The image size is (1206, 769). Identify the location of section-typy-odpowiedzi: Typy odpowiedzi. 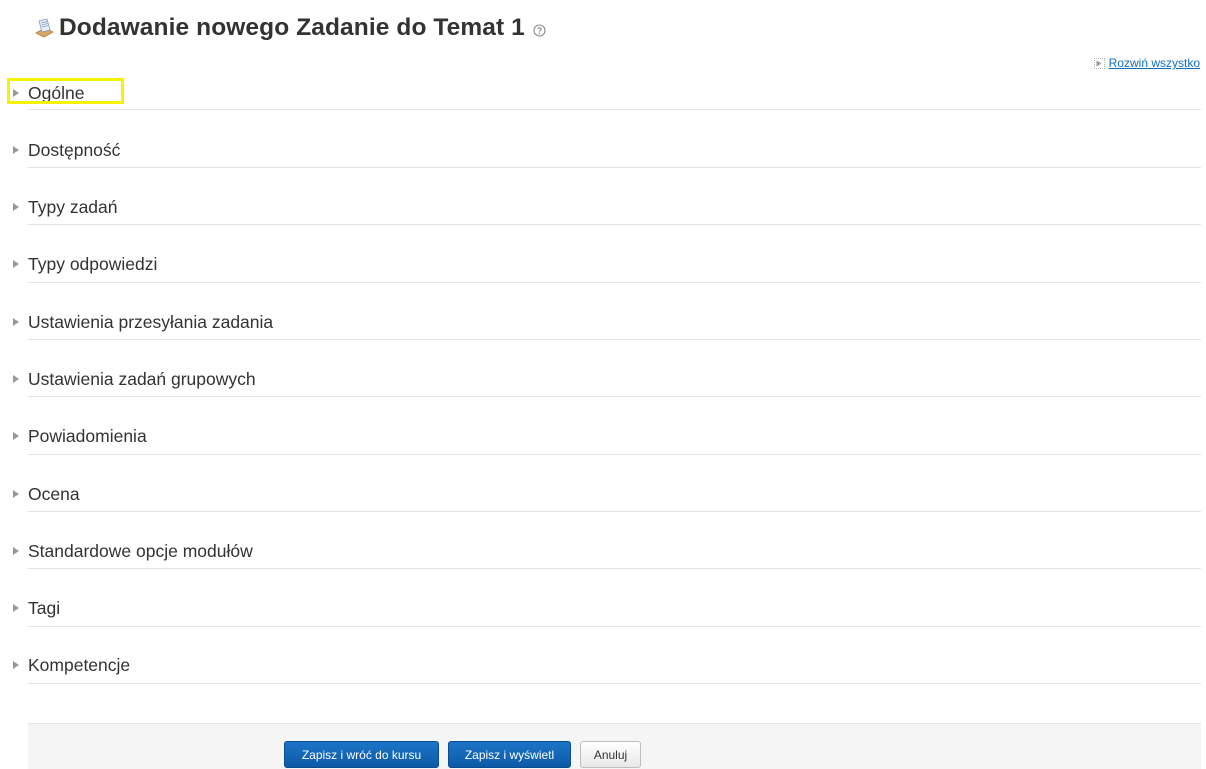
(605, 282).